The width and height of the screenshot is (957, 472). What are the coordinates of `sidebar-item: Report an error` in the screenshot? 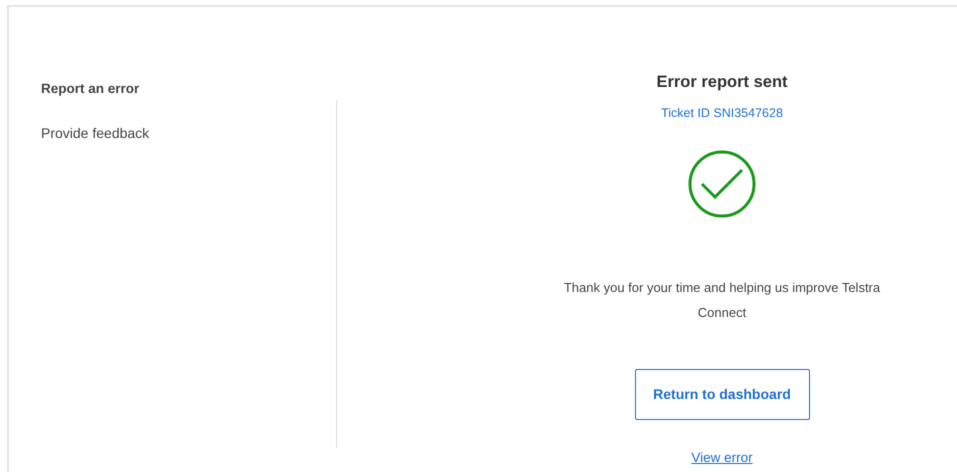 It's located at (188, 89).